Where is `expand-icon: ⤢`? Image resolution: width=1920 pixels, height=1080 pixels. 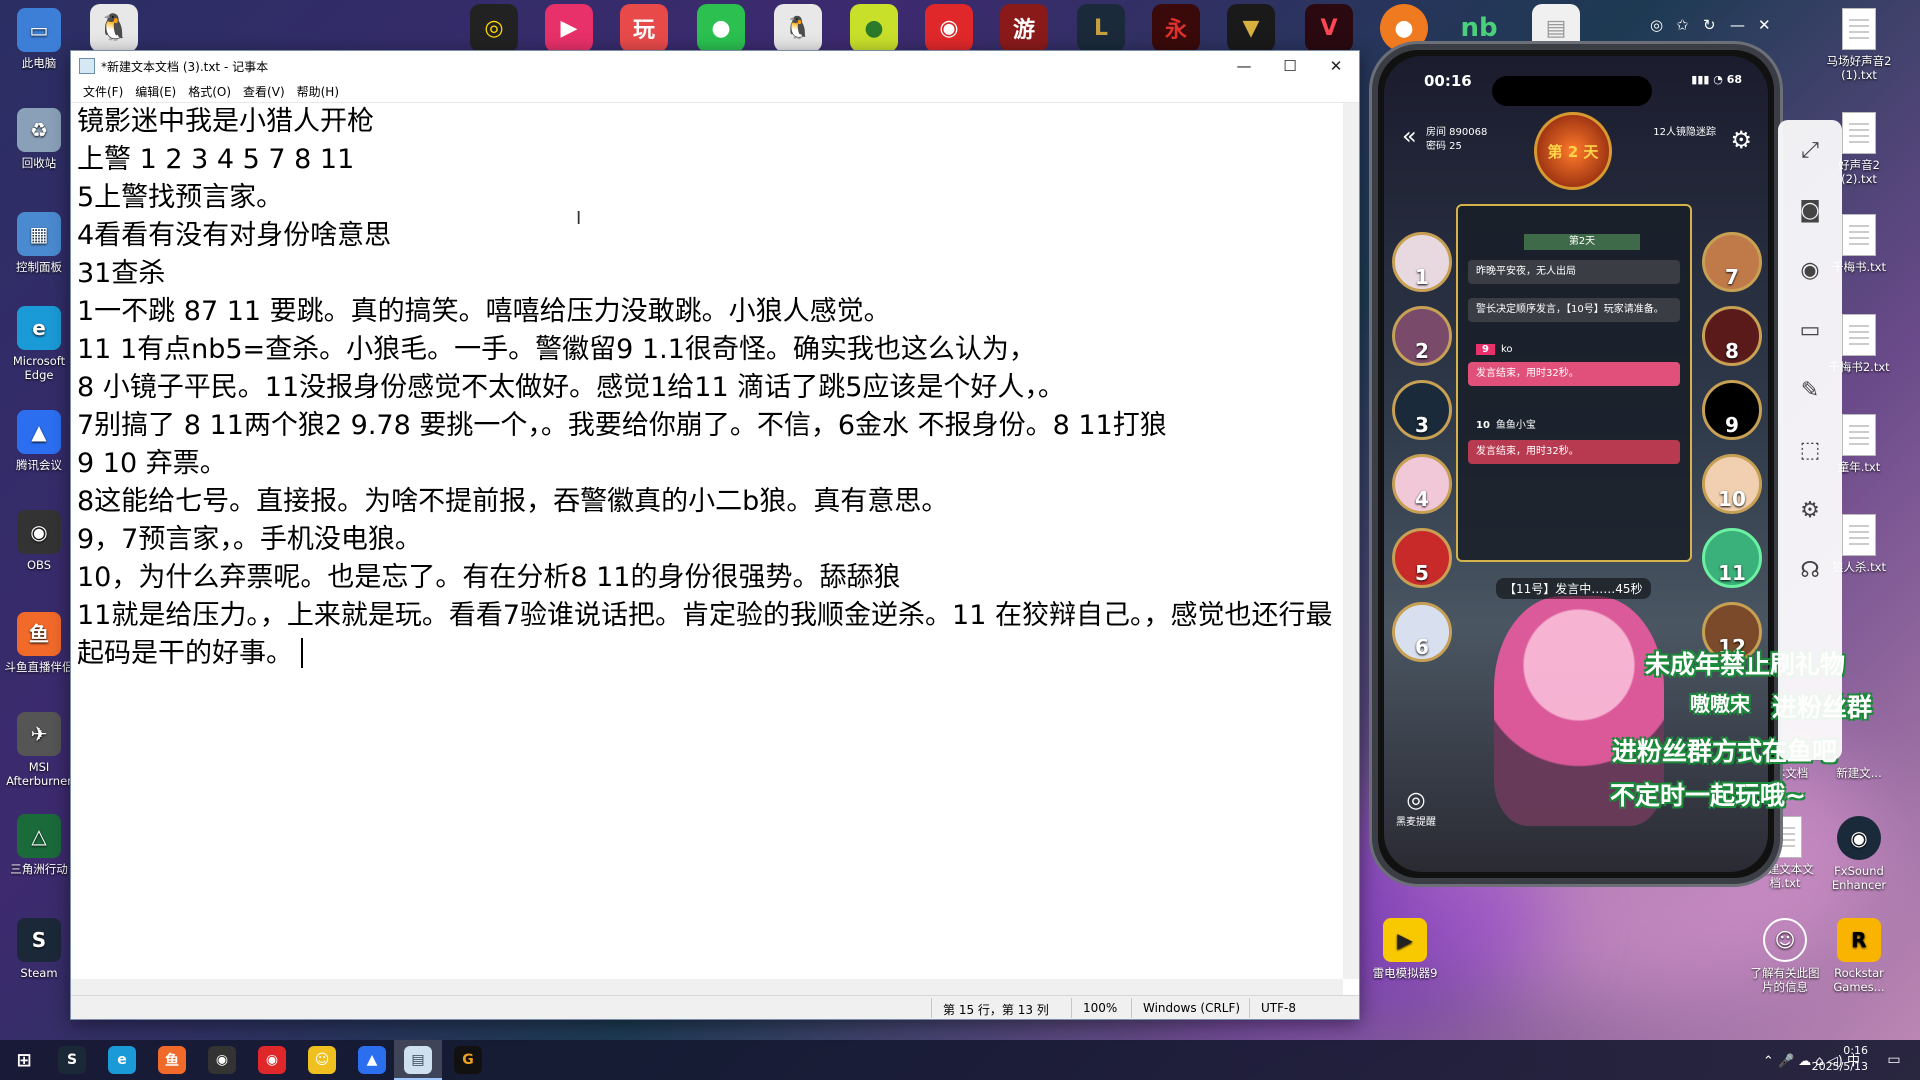 expand-icon: ⤢ is located at coordinates (1810, 150).